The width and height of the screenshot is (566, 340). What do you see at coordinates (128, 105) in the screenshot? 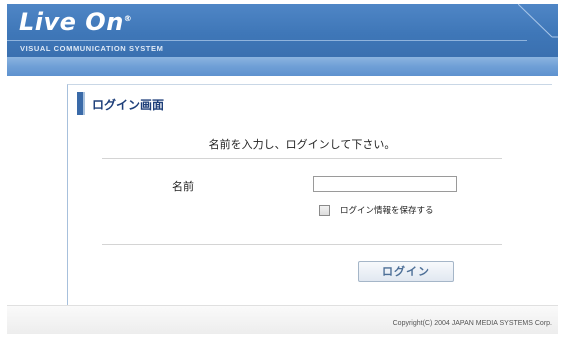
I see `page-title: ログイン画面` at bounding box center [128, 105].